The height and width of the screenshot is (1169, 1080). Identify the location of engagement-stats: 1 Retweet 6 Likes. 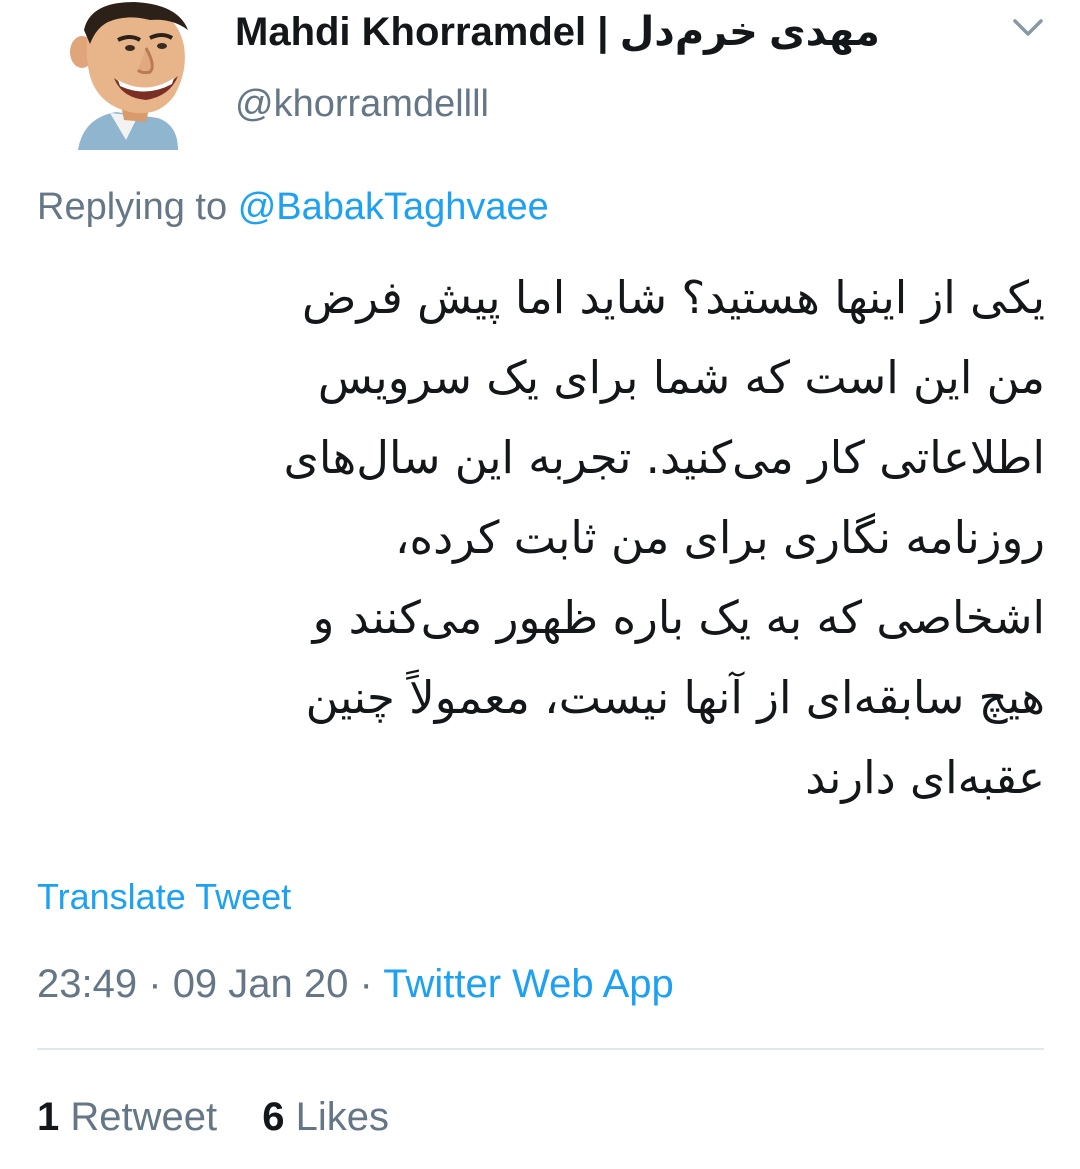
(213, 1117).